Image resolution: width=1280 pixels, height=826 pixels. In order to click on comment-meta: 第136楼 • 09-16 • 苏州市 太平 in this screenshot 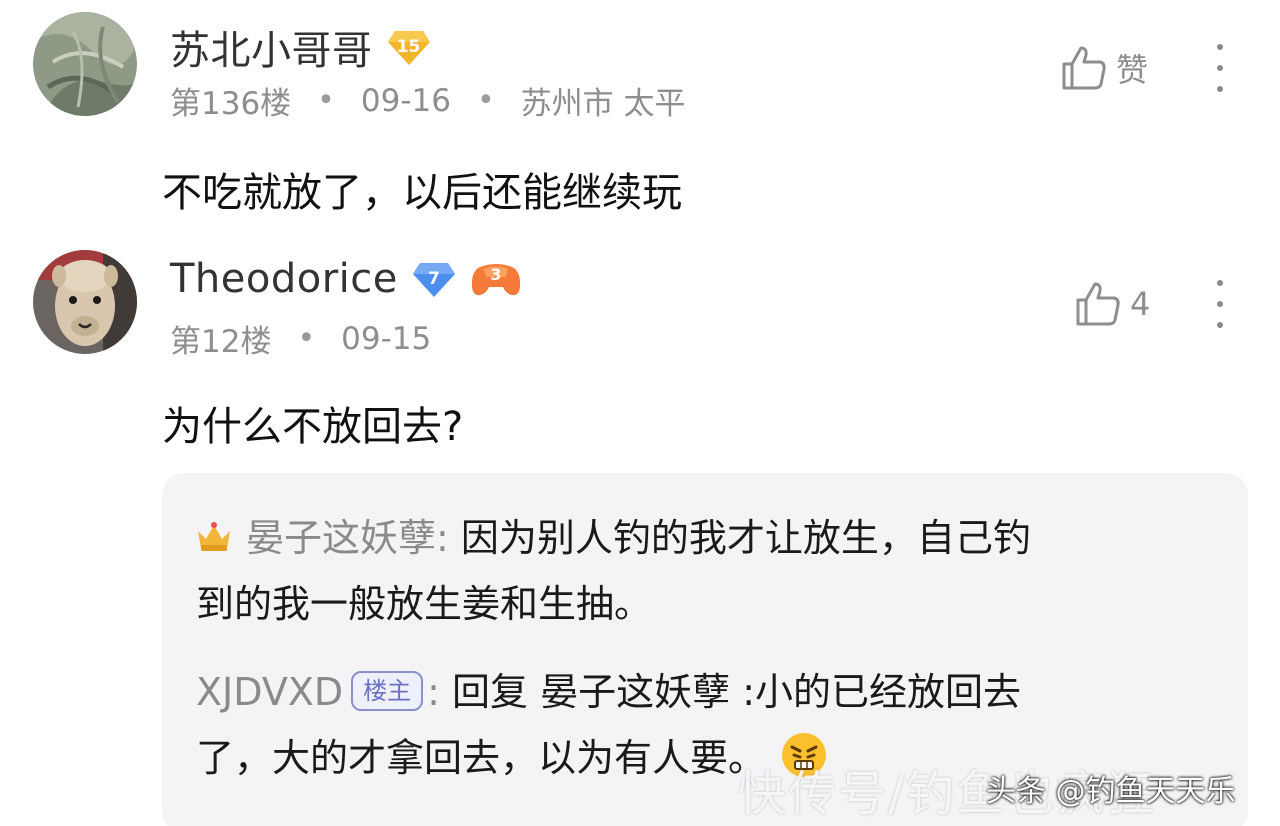, I will do `click(428, 100)`.